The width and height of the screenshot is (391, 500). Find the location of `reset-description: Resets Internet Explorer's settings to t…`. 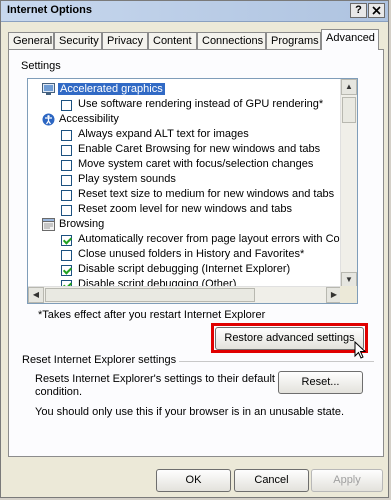

reset-description: Resets Internet Explorer's settings to t… is located at coordinates (155, 385).